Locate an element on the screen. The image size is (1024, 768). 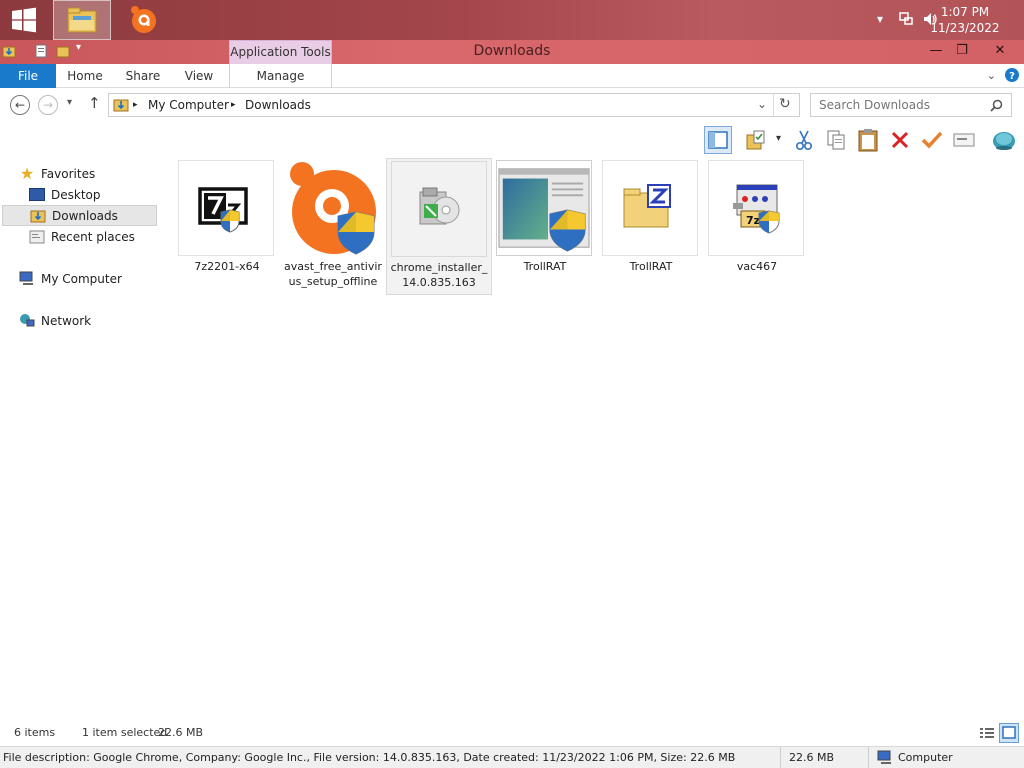
recent-locations-icon: ▾ is located at coordinates (69, 102).